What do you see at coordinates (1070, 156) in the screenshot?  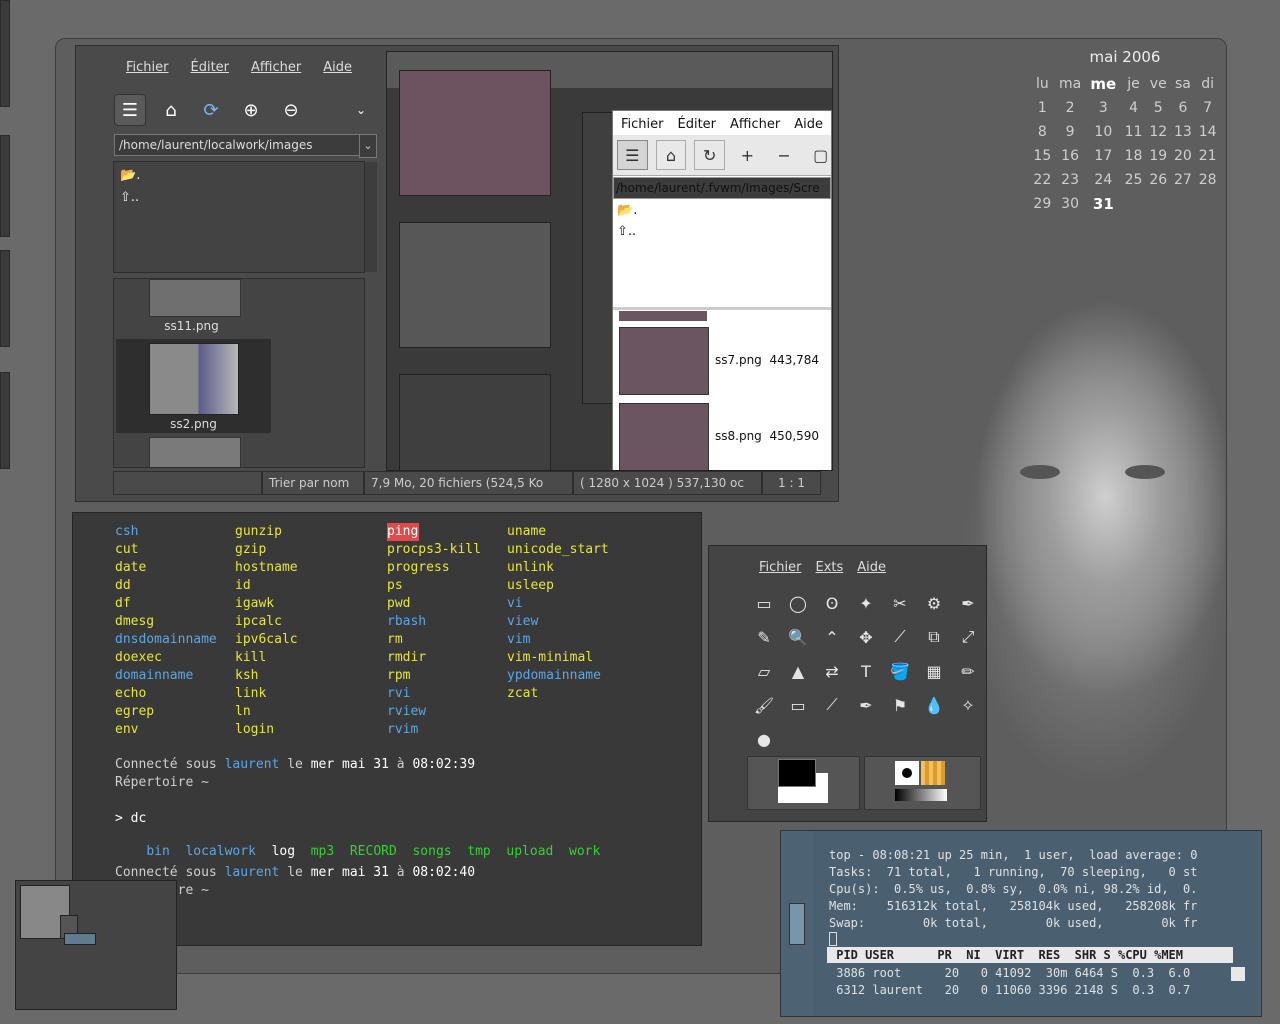 I see `calendar-day: 16` at bounding box center [1070, 156].